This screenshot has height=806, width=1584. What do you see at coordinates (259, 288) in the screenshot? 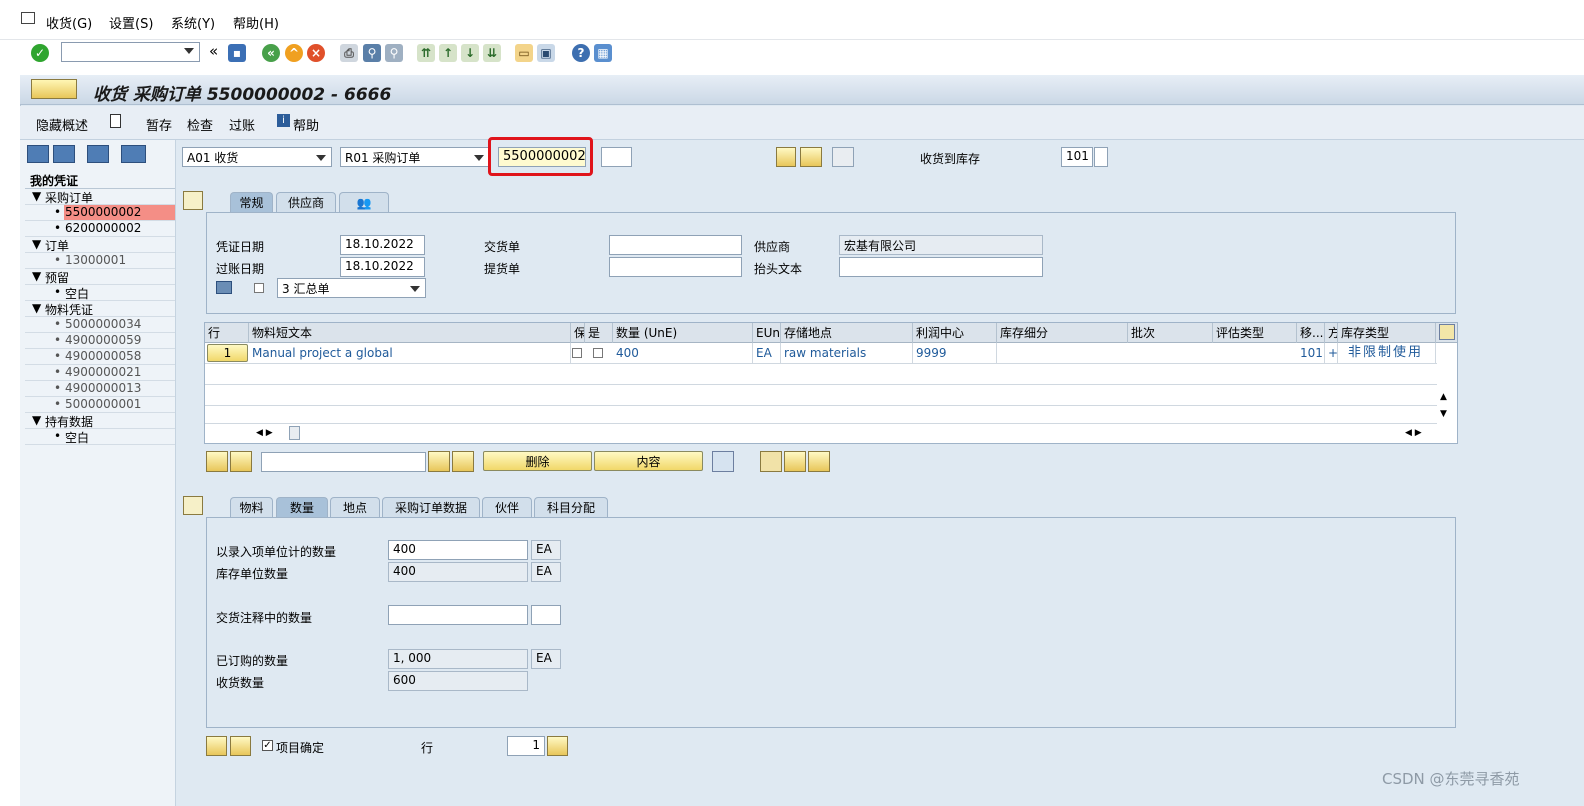
I see `print-checkbox` at bounding box center [259, 288].